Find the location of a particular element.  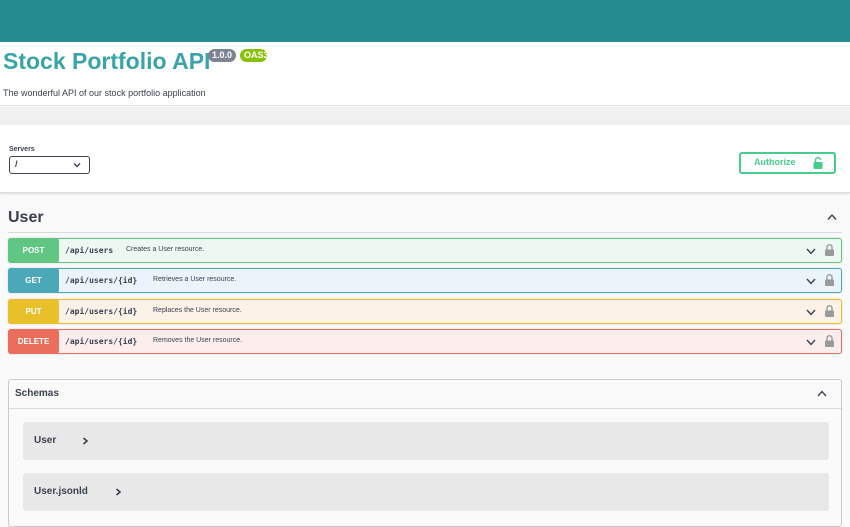

method-badge: DELETE is located at coordinates (33, 341).